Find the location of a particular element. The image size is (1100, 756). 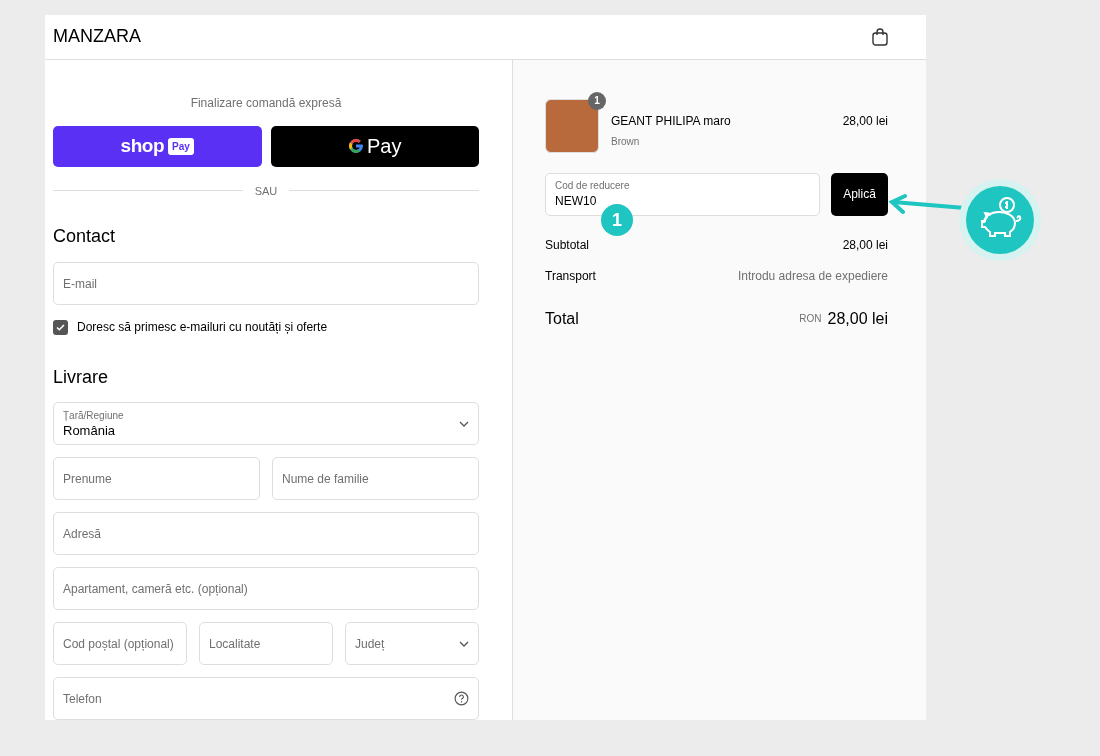

product-name: GEANT PHILIPA maro is located at coordinates (671, 121).